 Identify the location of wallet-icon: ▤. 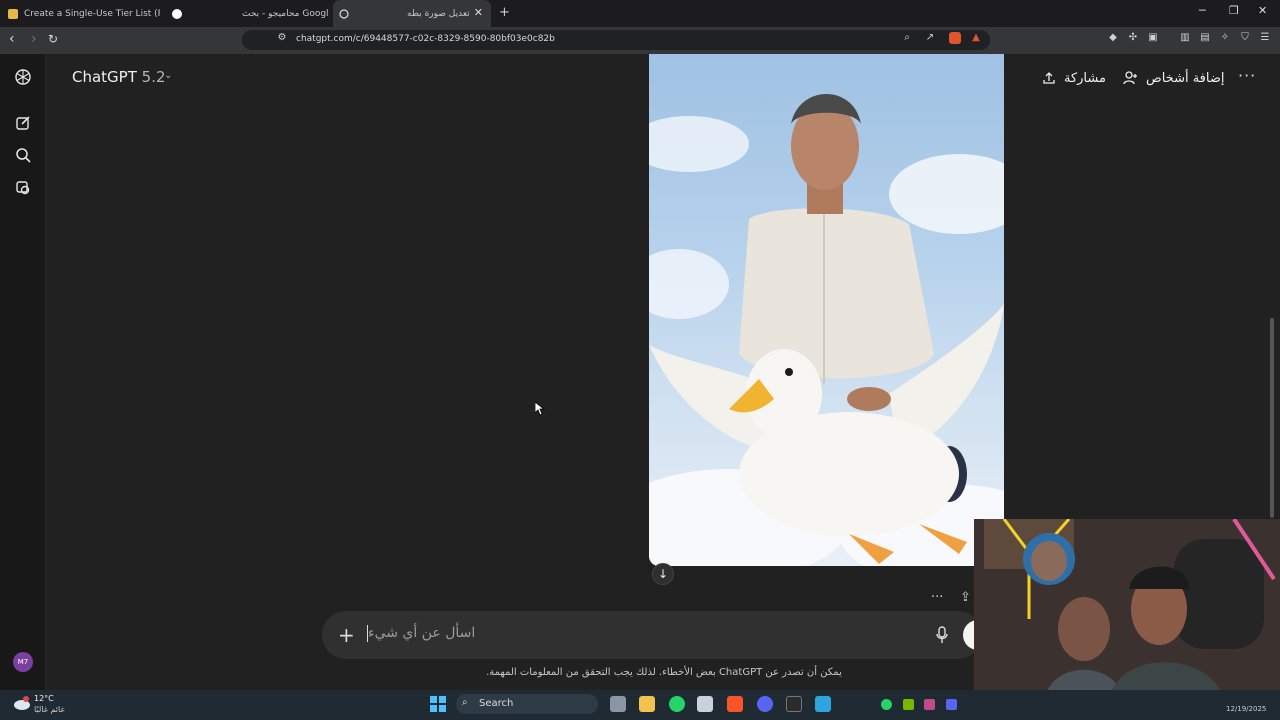
(1205, 38).